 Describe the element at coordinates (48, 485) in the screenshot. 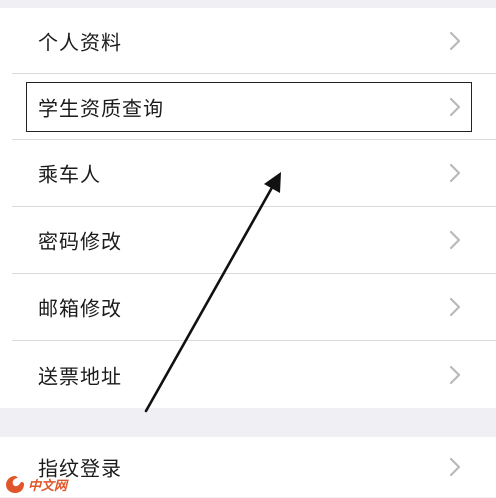

I see `watermark-text: 中文网` at that location.